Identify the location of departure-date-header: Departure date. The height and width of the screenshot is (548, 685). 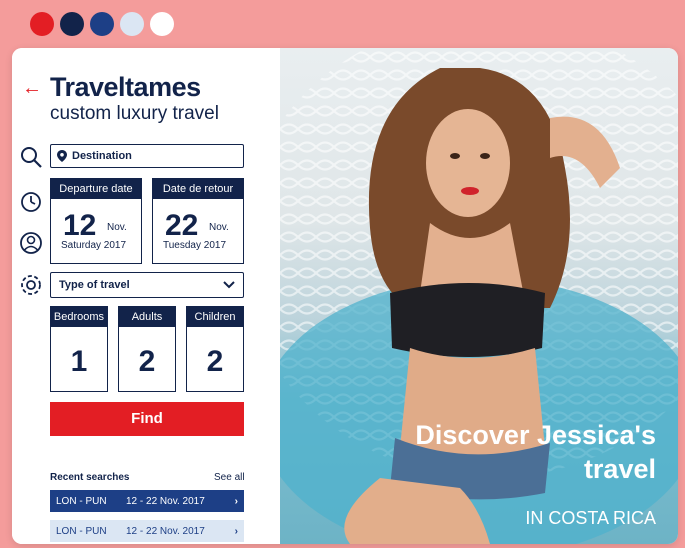
(96, 189).